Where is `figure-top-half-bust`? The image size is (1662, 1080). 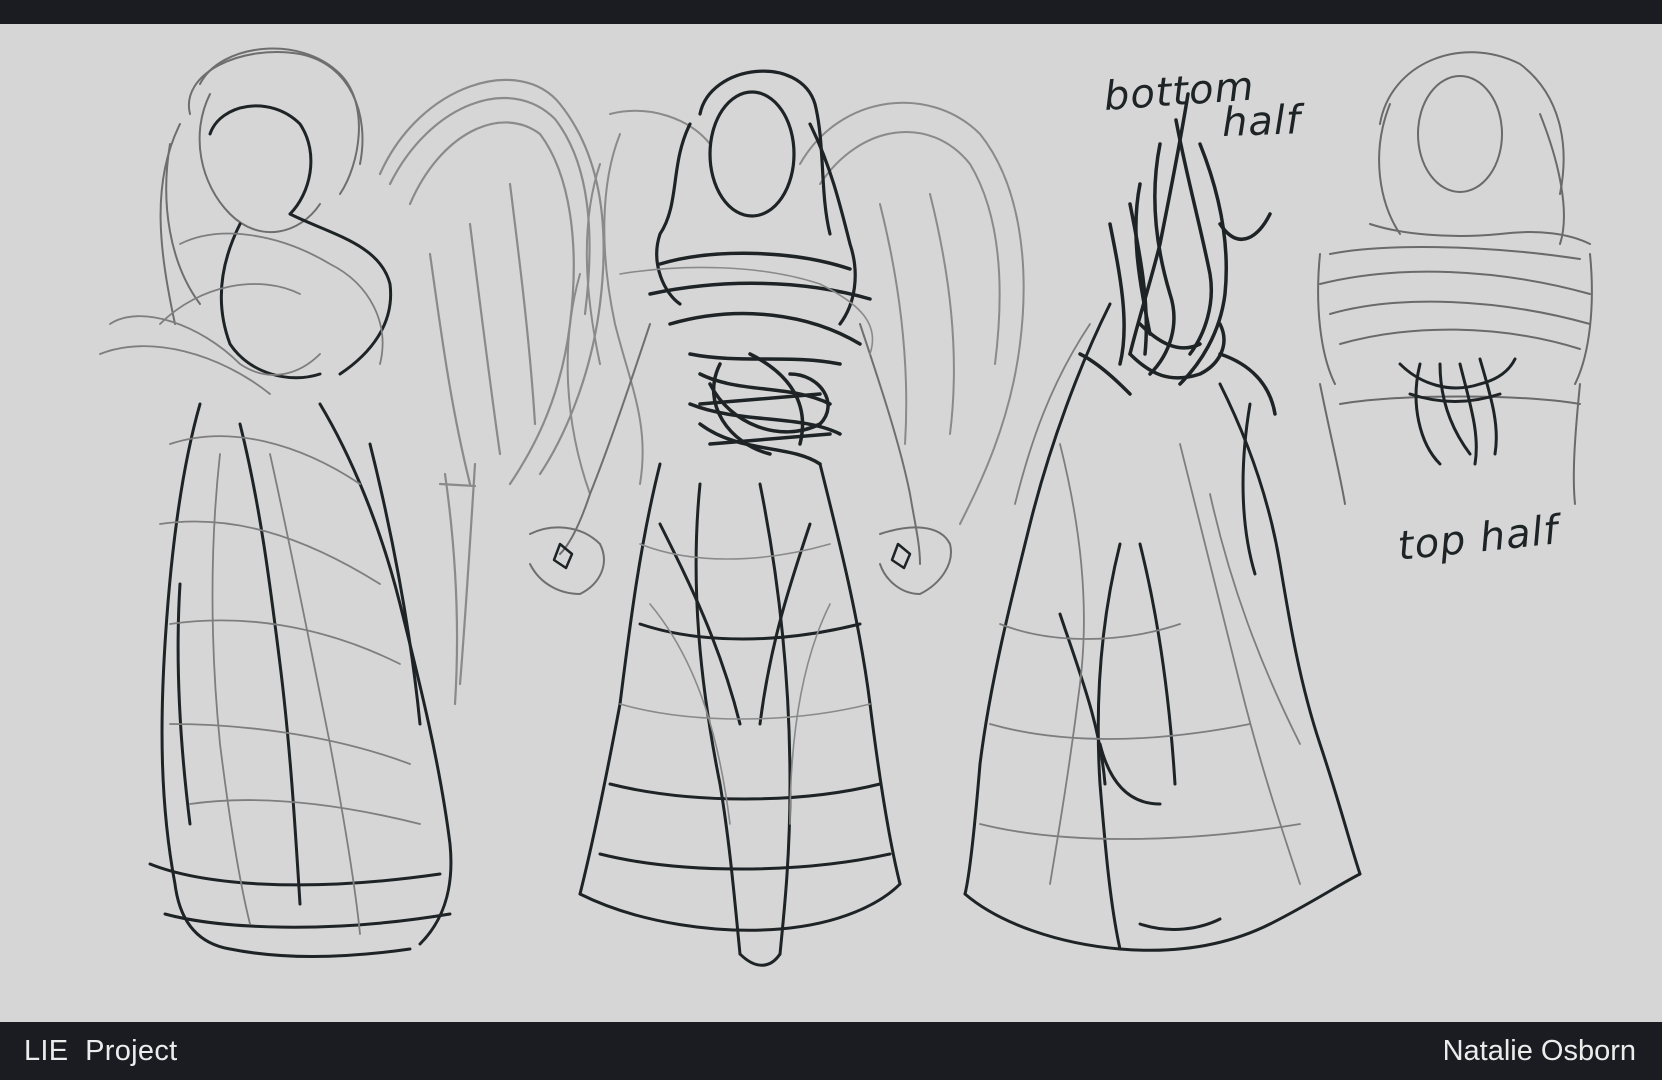
figure-top-half-bust is located at coordinates (1455, 278).